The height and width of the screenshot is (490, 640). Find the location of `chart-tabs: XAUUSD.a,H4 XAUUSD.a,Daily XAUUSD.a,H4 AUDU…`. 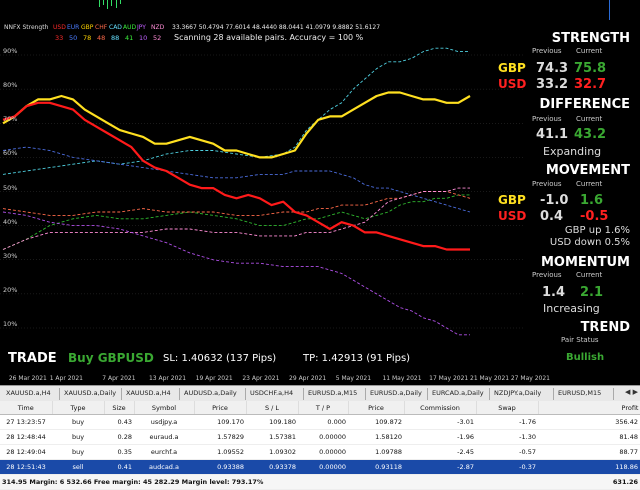

chart-tabs: XAUUSD.a,H4 XAUUSD.a,Daily XAUUSD.a,H4 AUDU… is located at coordinates (320, 393).